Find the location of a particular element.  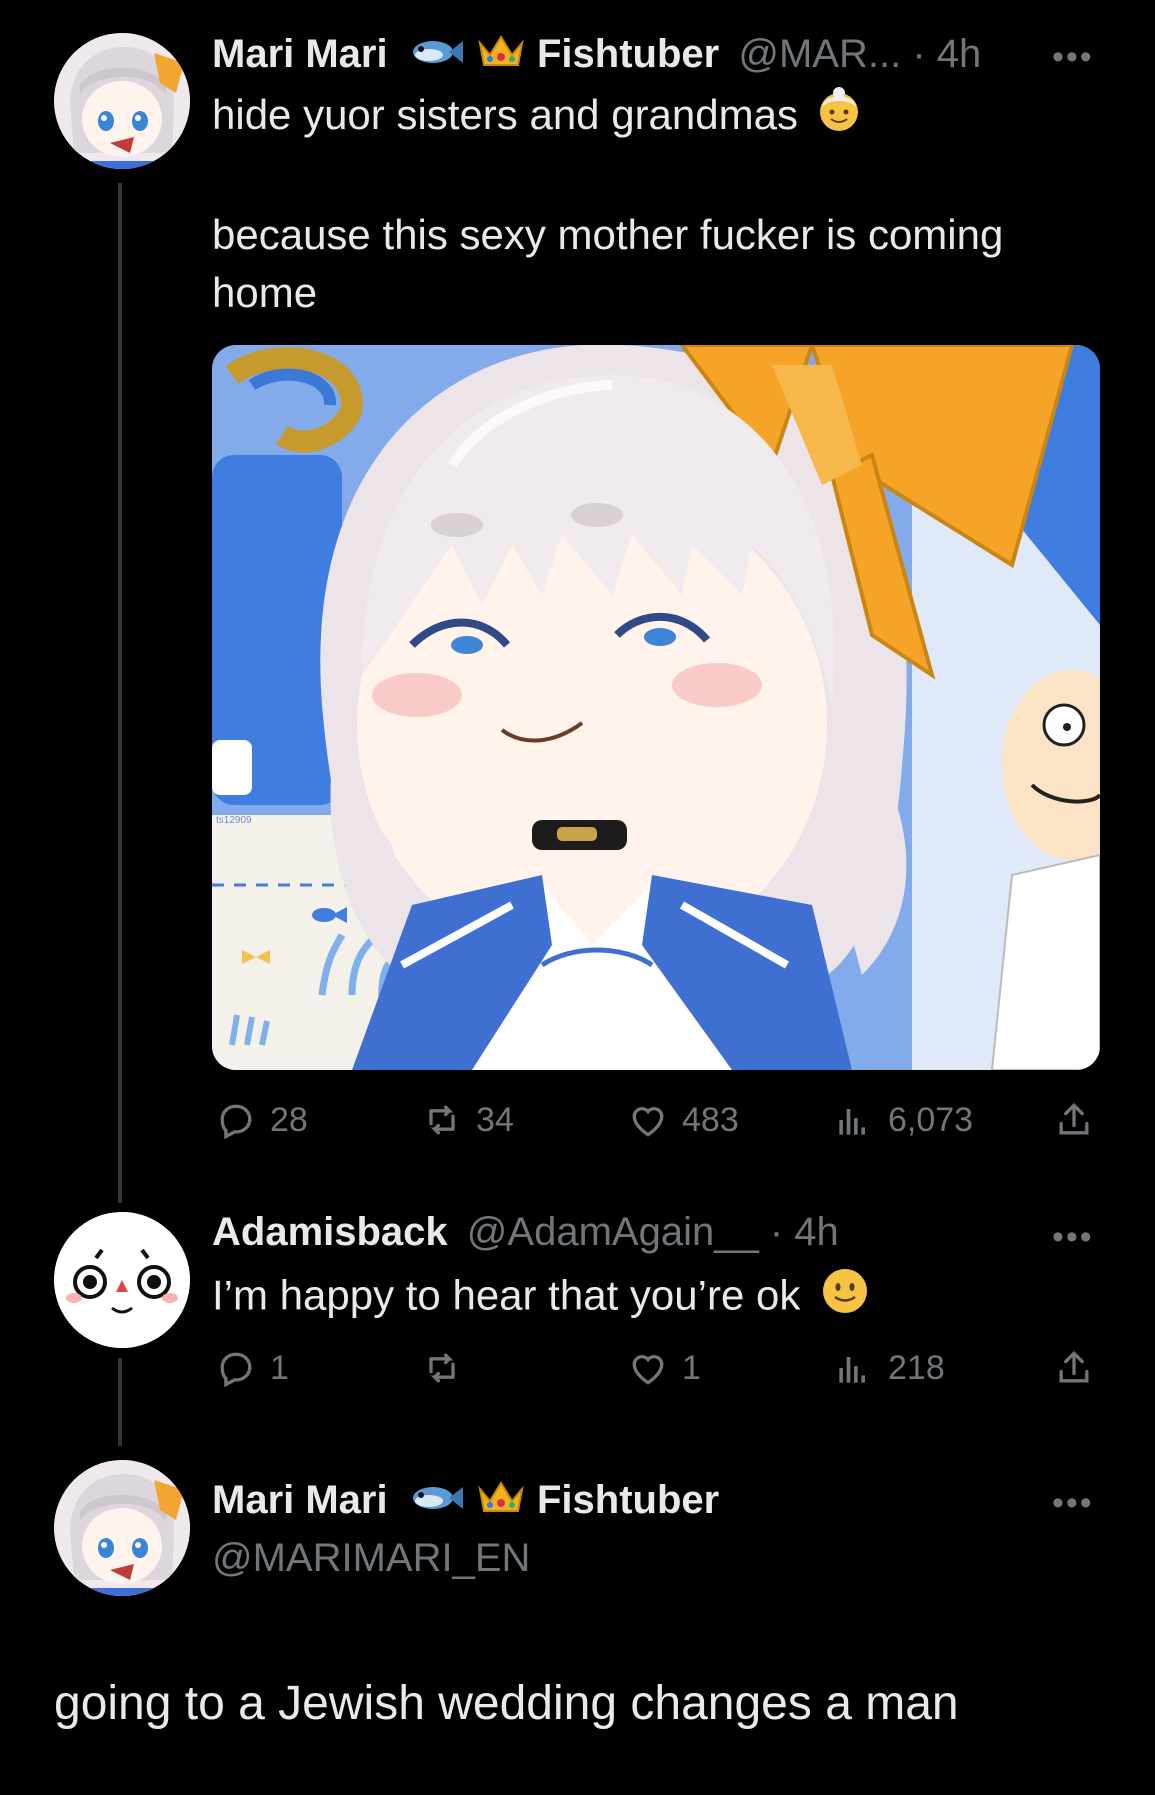

reply-button: 1 is located at coordinates (251, 1368).